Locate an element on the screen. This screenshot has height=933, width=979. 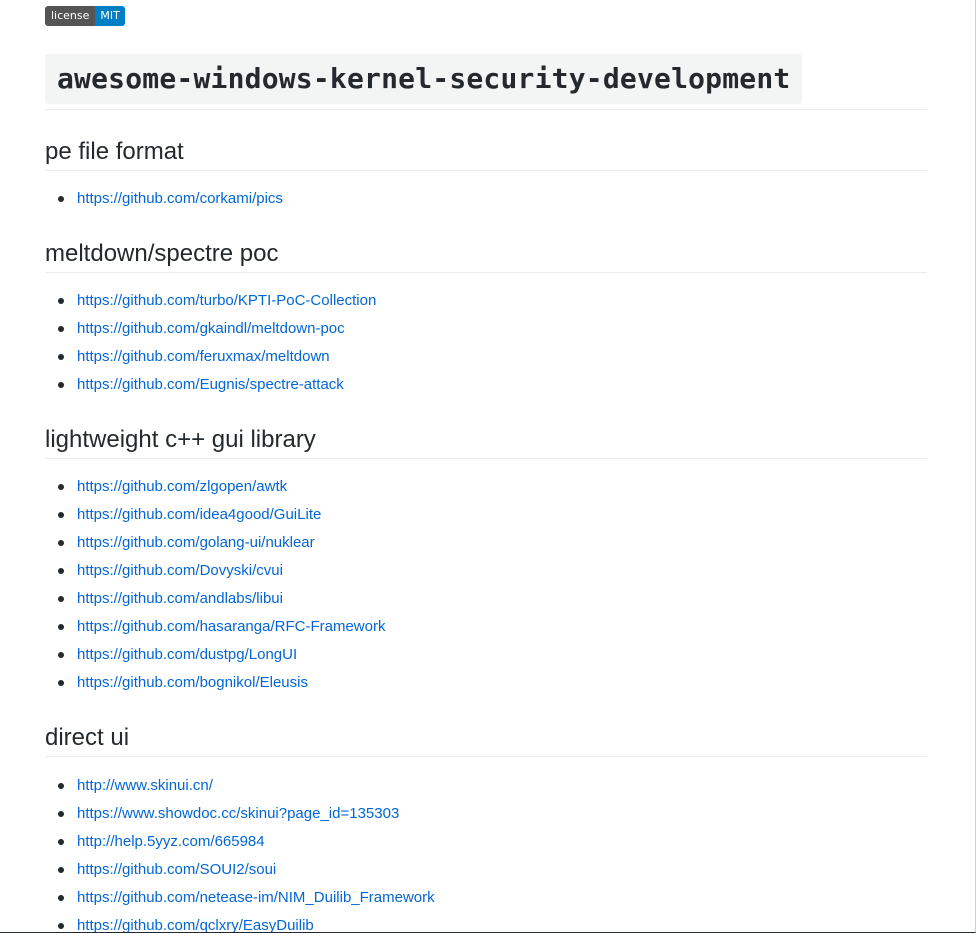
link: https://github.com/qclxry/EasyDuilib is located at coordinates (195, 924).